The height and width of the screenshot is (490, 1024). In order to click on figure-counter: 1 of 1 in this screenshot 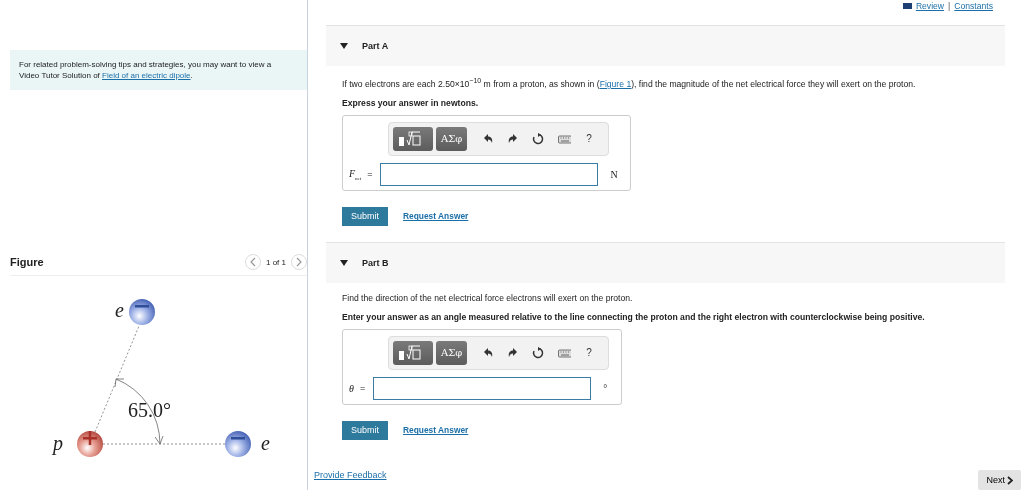, I will do `click(276, 262)`.